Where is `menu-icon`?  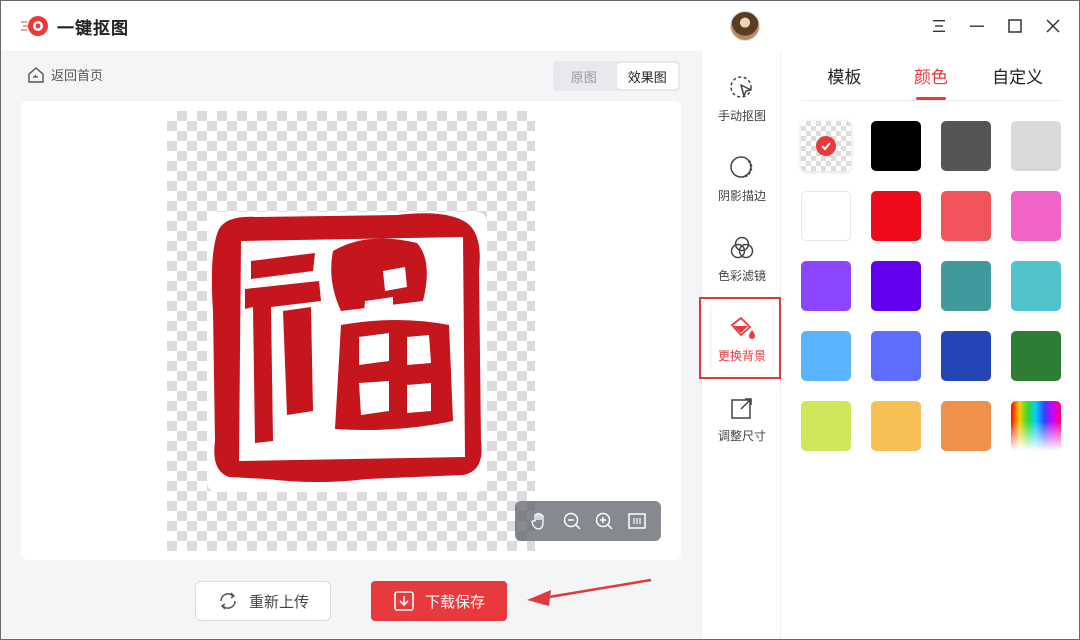 menu-icon is located at coordinates (939, 26).